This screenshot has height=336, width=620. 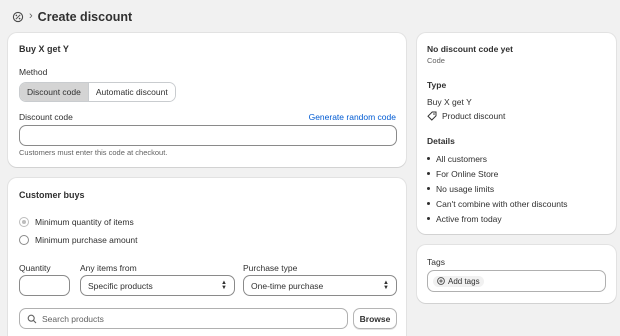 I want to click on add-tags-label: Add tags, so click(x=464, y=281).